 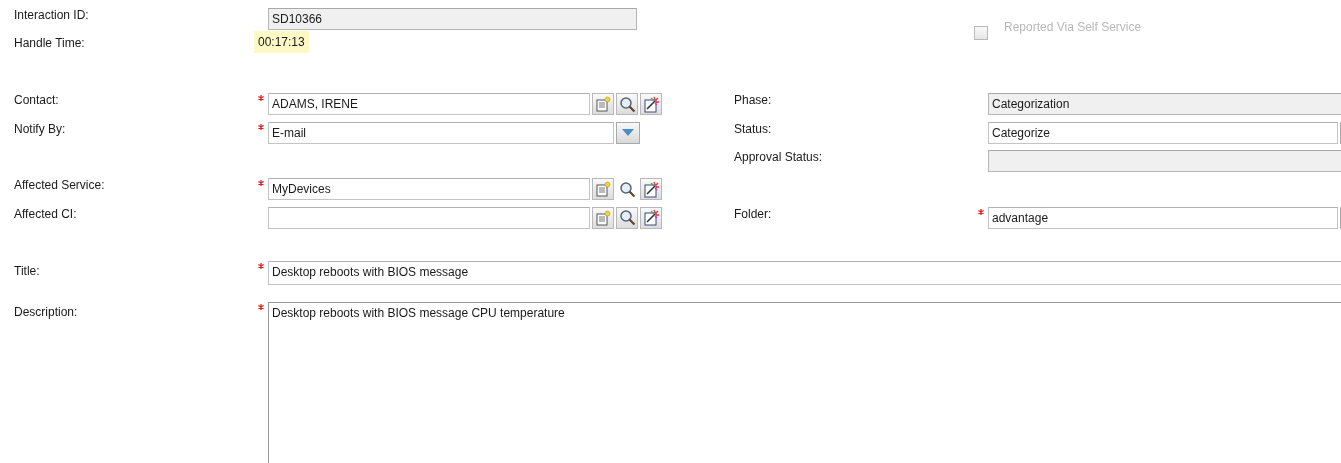 What do you see at coordinates (429, 189) in the screenshot?
I see `lookup-field: MyDevices` at bounding box center [429, 189].